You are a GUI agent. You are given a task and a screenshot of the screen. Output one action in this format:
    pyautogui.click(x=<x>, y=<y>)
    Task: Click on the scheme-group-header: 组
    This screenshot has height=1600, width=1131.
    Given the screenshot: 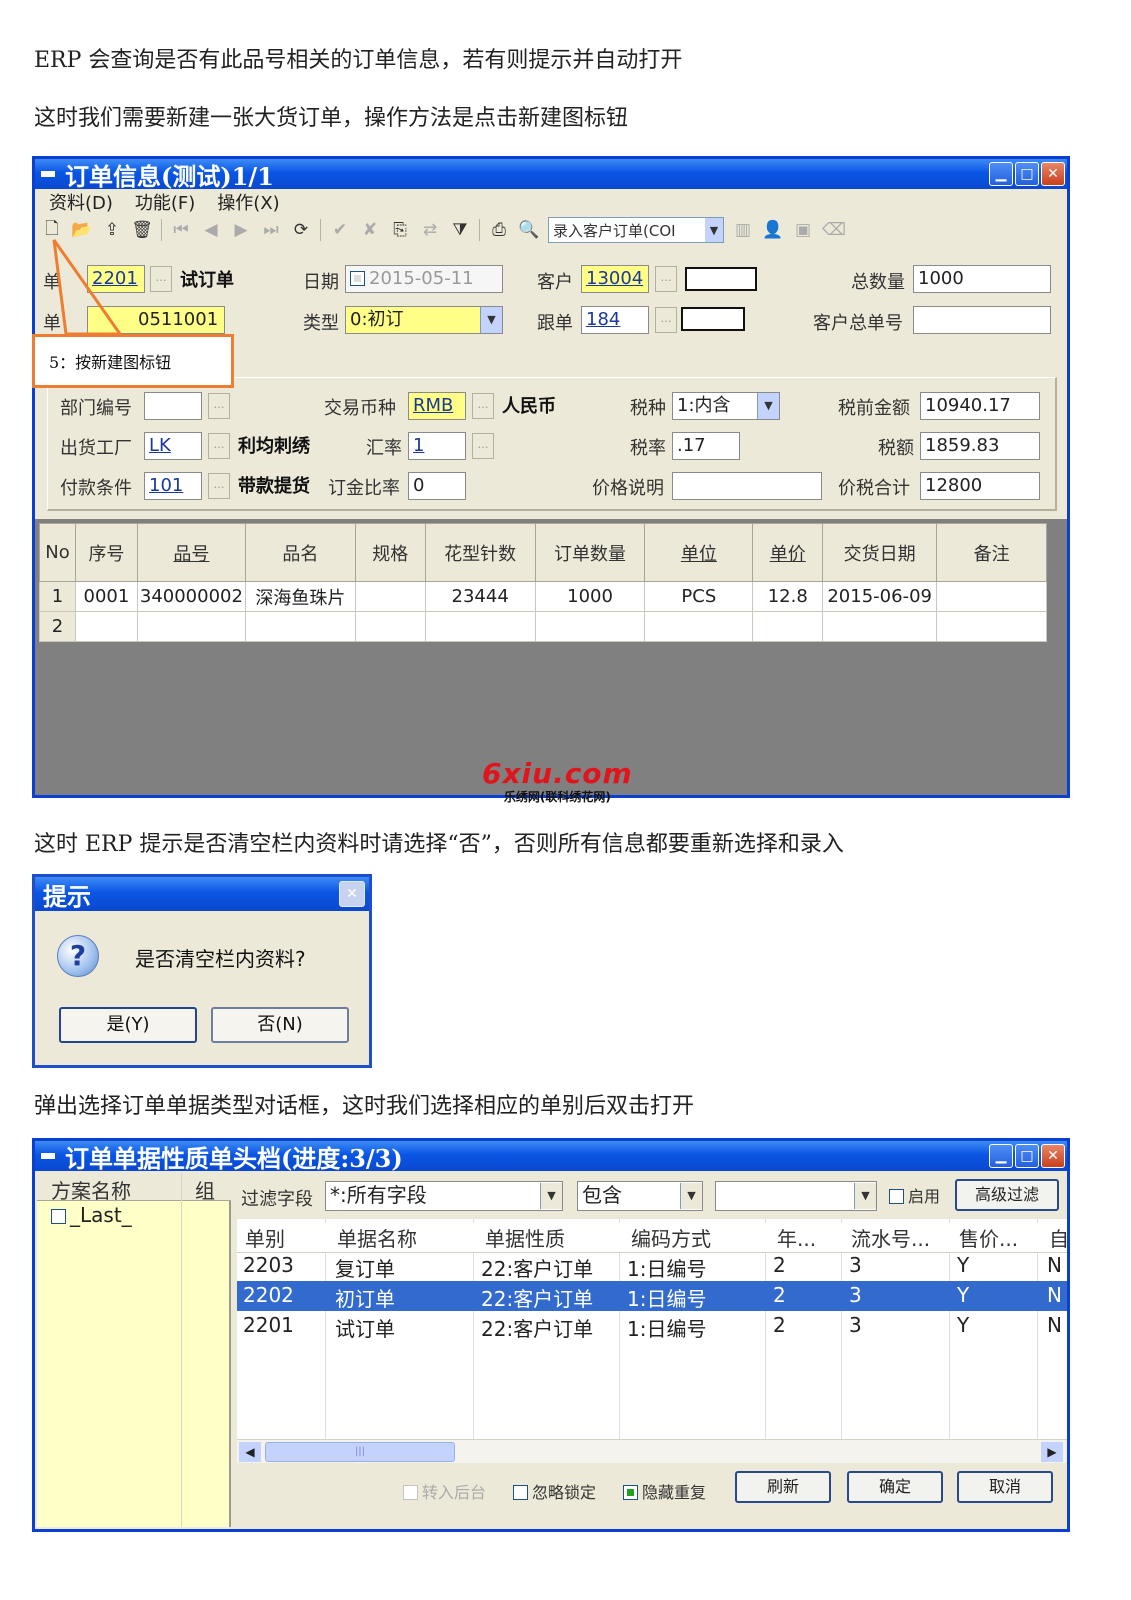 What is the action you would take?
    pyautogui.click(x=205, y=1189)
    